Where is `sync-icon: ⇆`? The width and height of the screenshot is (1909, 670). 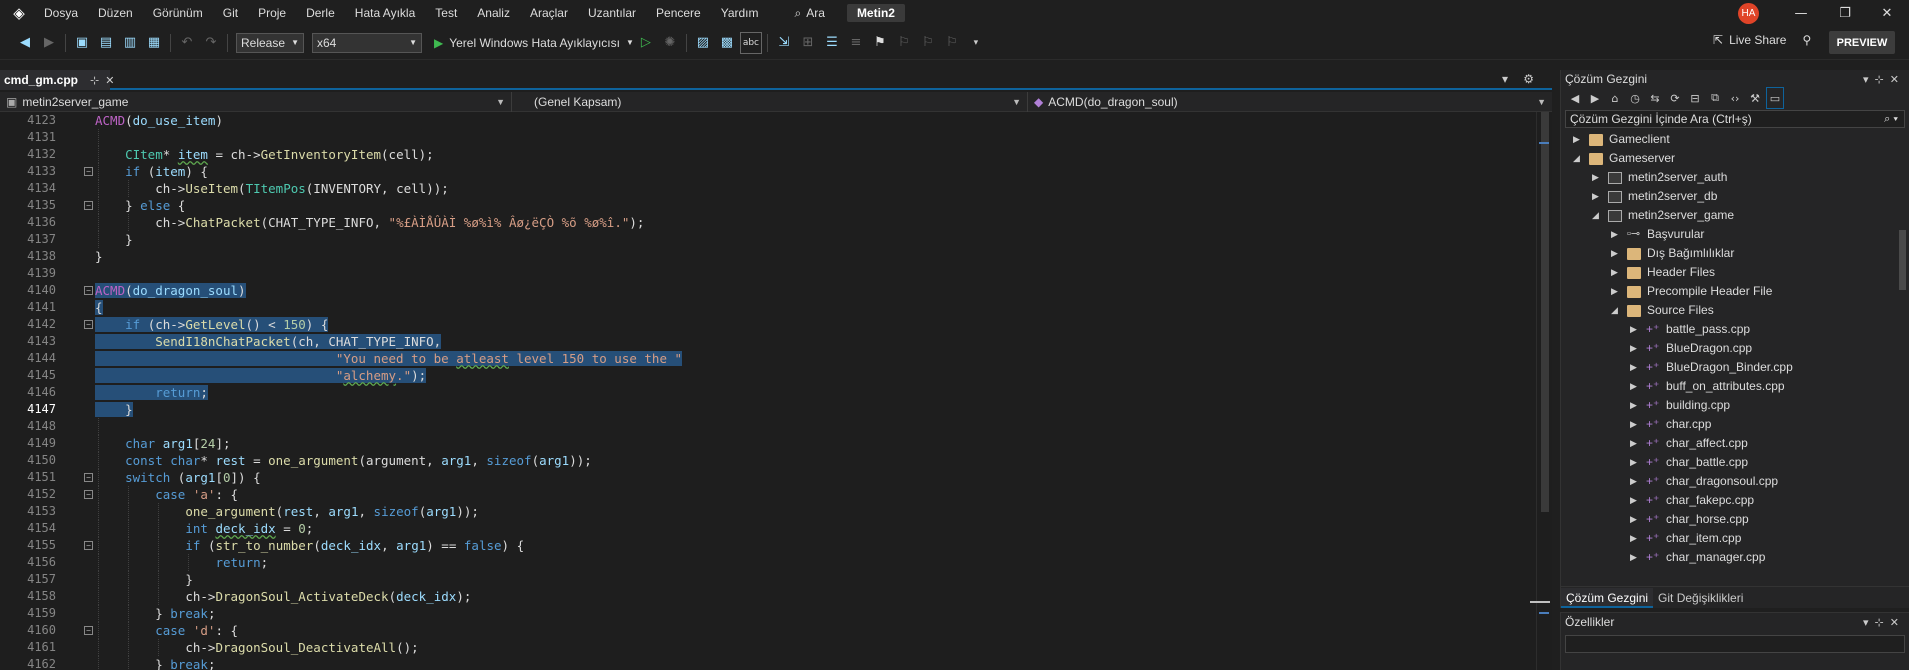
sync-icon: ⇆ is located at coordinates (1655, 98).